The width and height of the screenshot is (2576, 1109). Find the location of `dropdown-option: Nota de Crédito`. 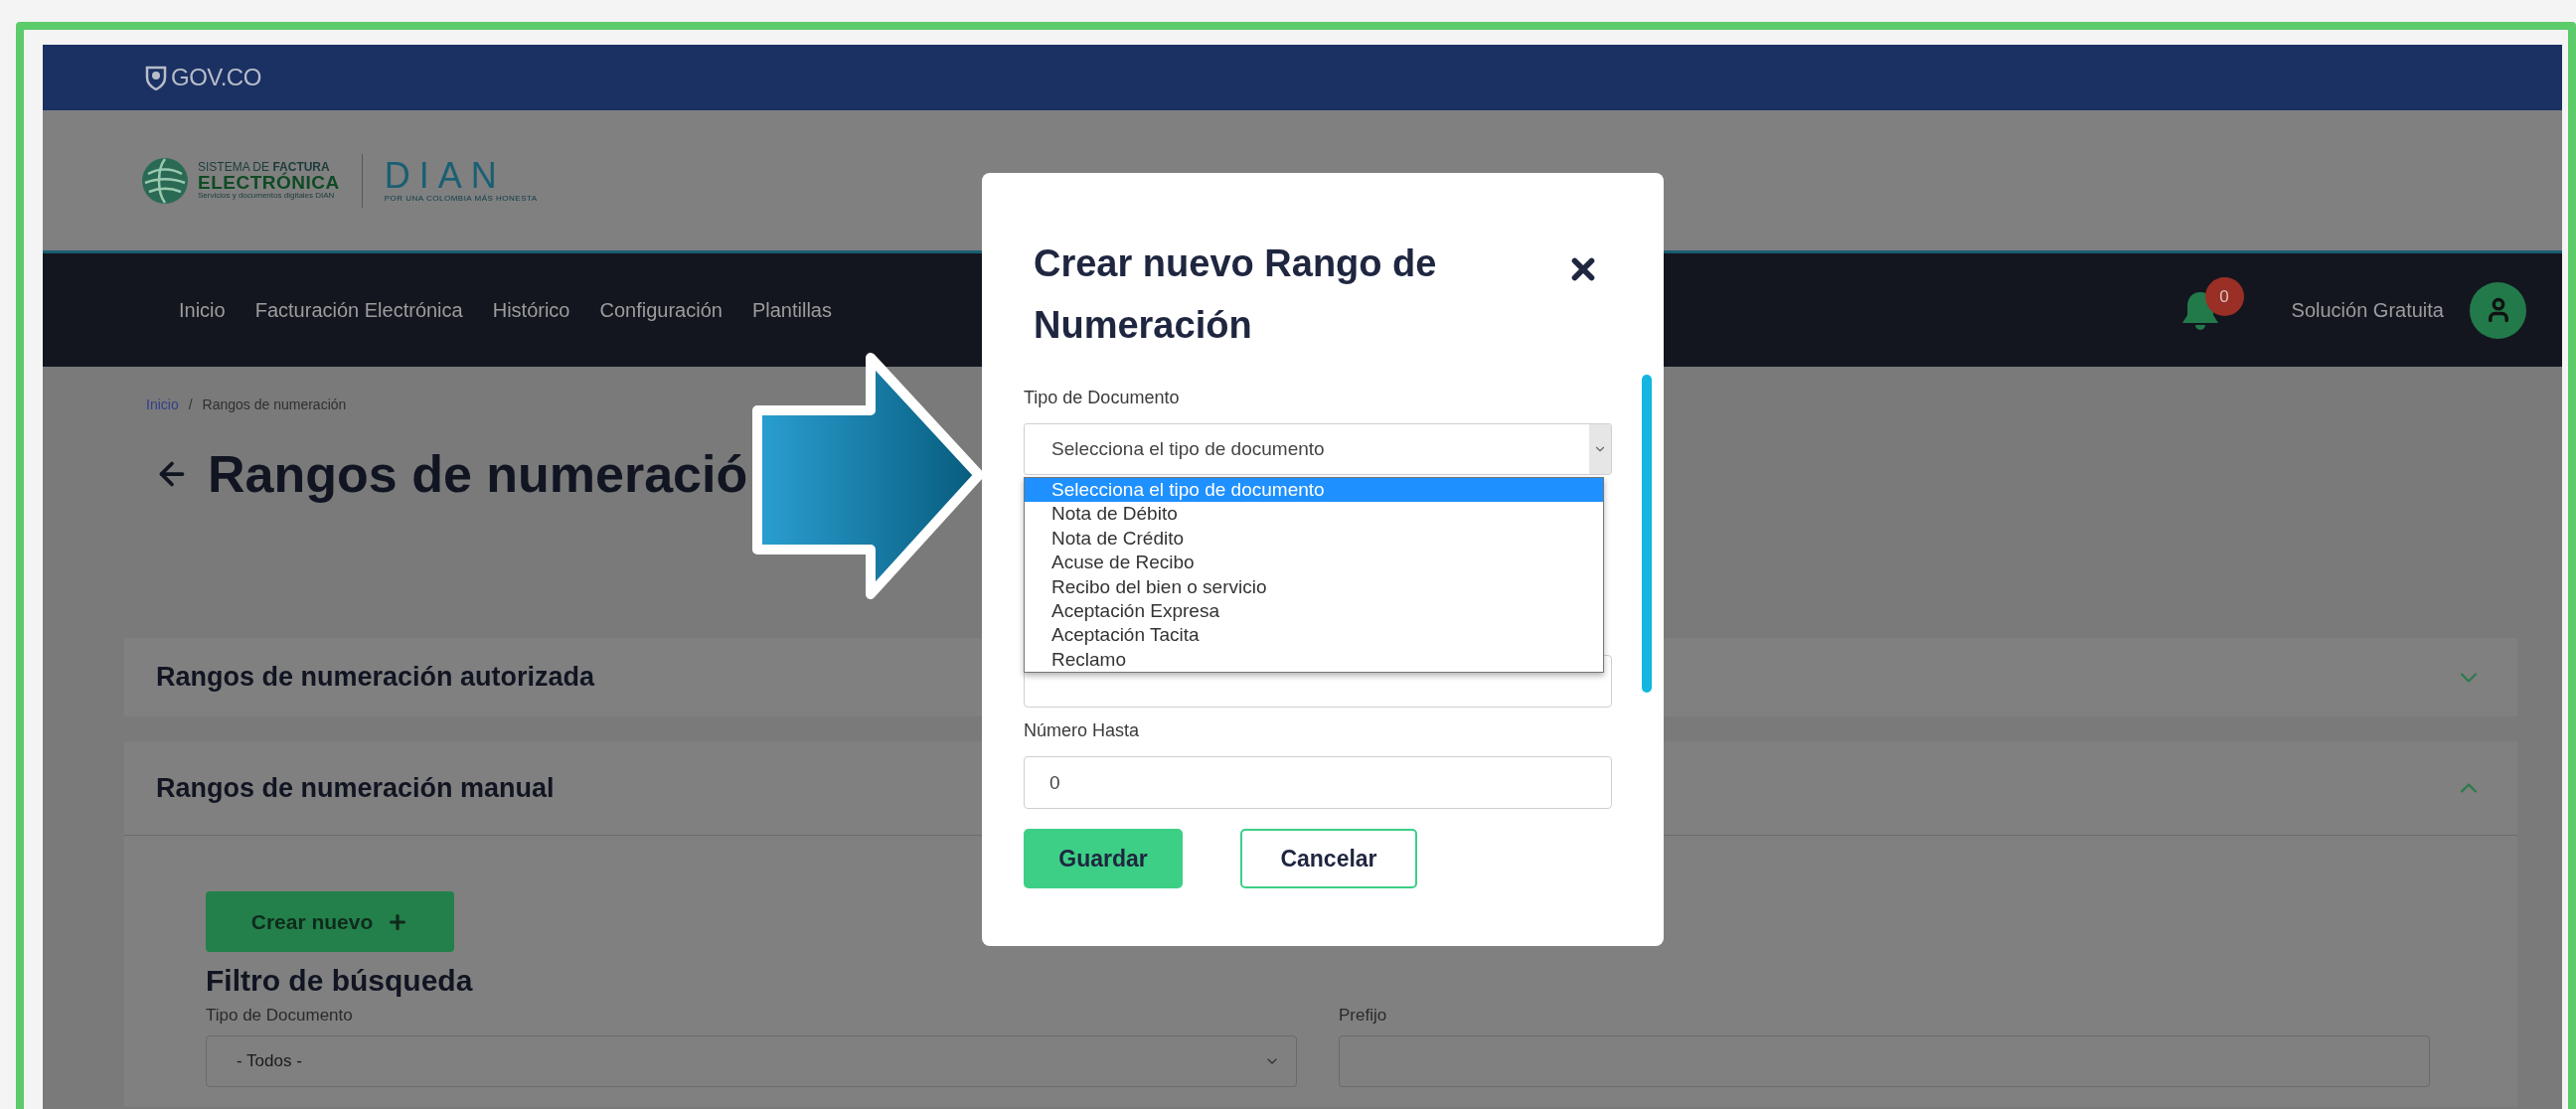

dropdown-option: Nota de Crédito is located at coordinates (1314, 539).